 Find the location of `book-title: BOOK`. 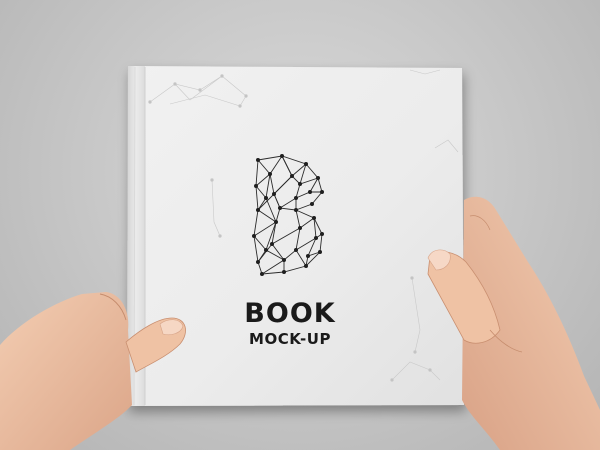

book-title: BOOK is located at coordinates (289, 313).